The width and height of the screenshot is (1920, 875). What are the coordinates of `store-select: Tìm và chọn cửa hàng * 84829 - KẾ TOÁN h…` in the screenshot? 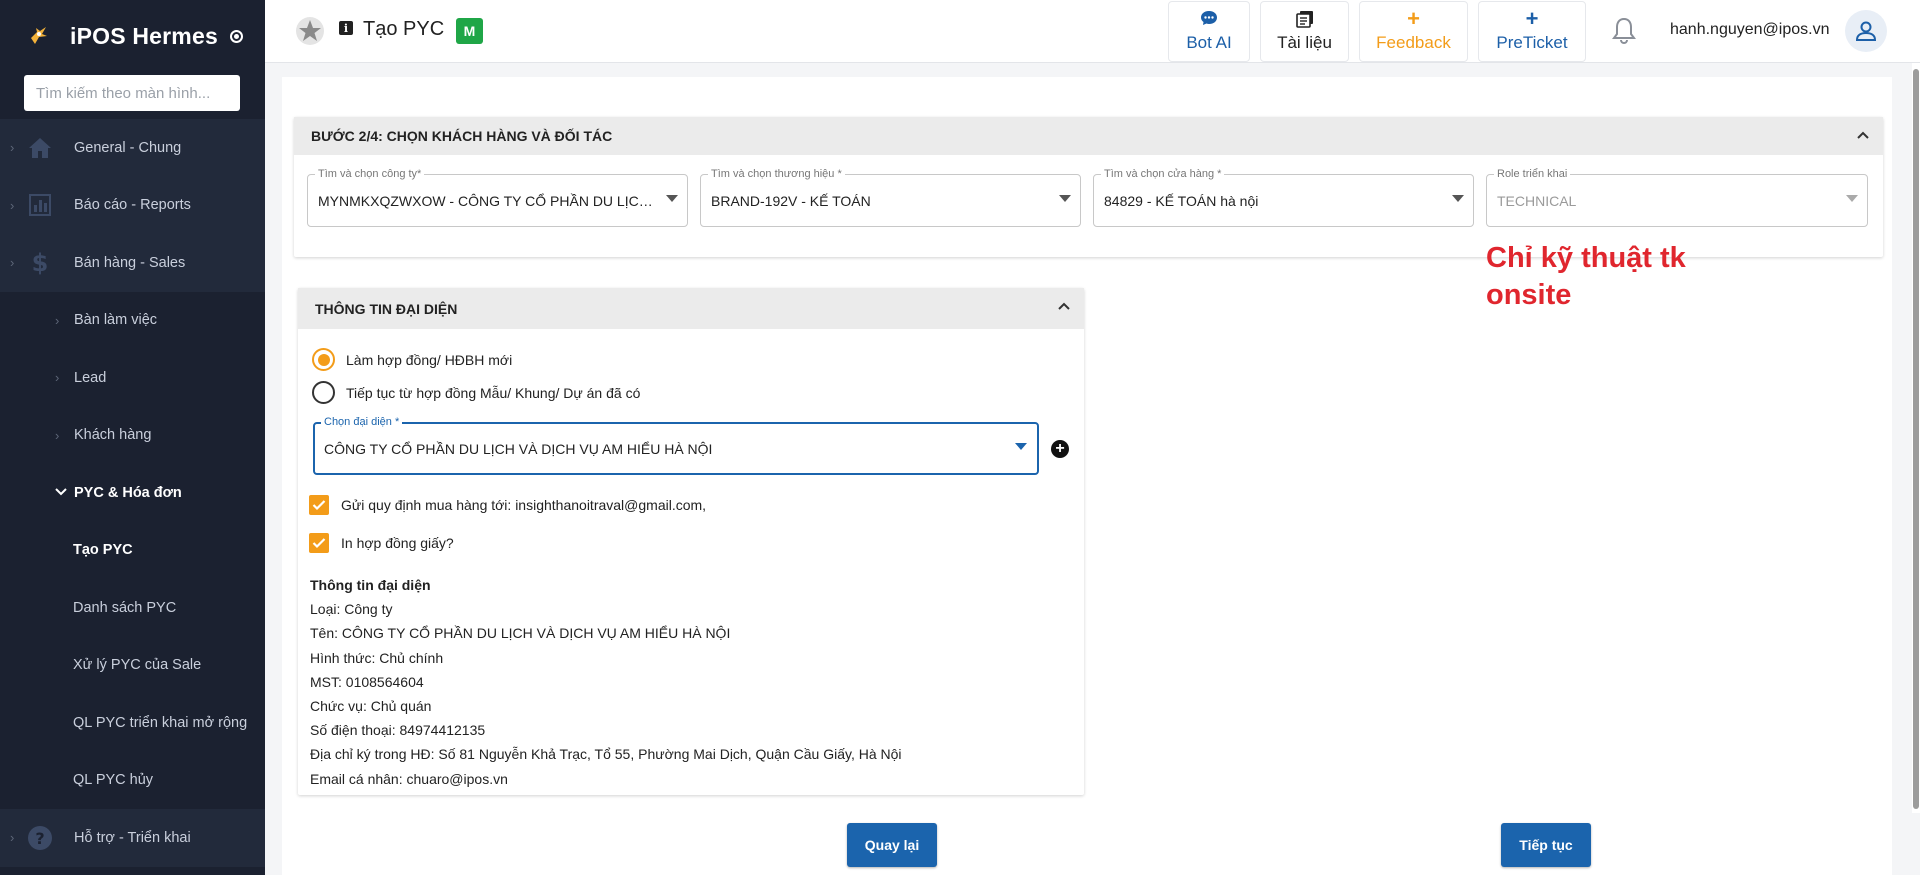 It's located at (1283, 197).